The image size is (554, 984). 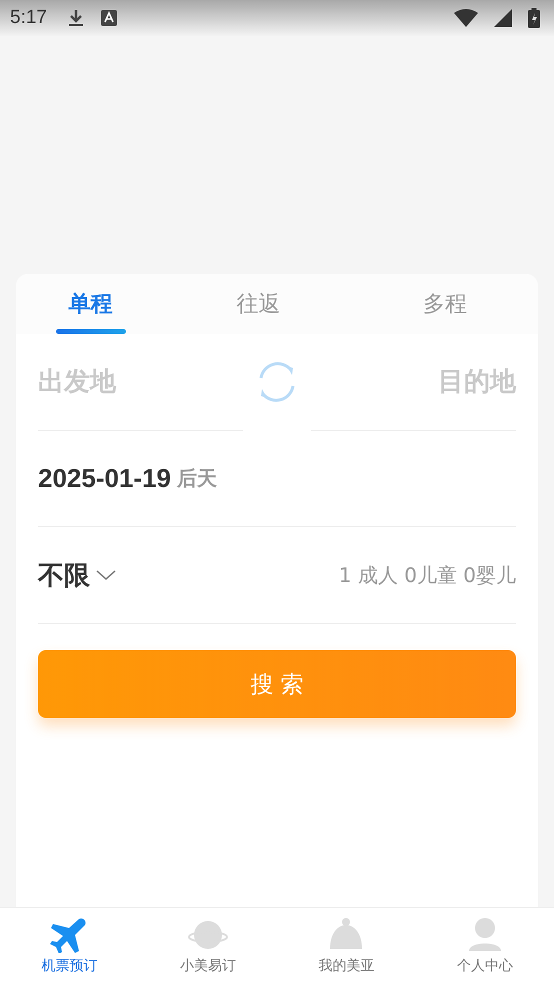 I want to click on keyboard-app-icon, so click(x=108, y=18).